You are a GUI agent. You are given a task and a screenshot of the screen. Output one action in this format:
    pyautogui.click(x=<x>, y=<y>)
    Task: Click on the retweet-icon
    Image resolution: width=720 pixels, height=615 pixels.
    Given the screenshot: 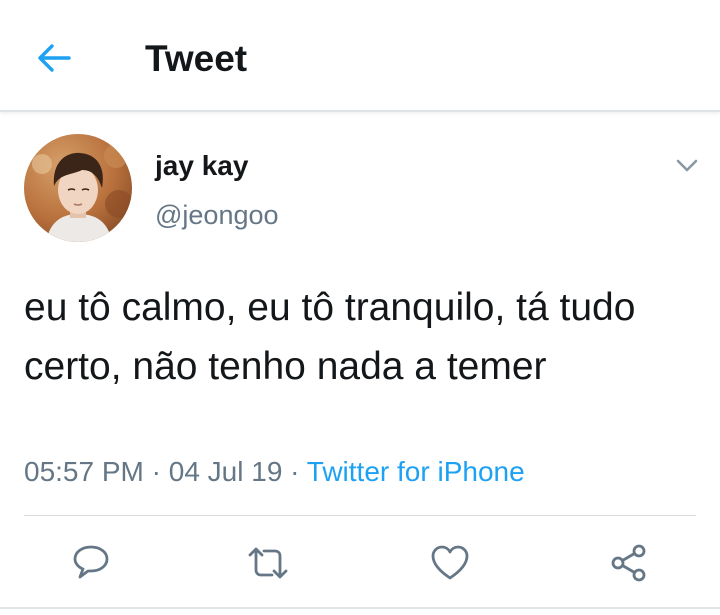 What is the action you would take?
    pyautogui.click(x=268, y=563)
    